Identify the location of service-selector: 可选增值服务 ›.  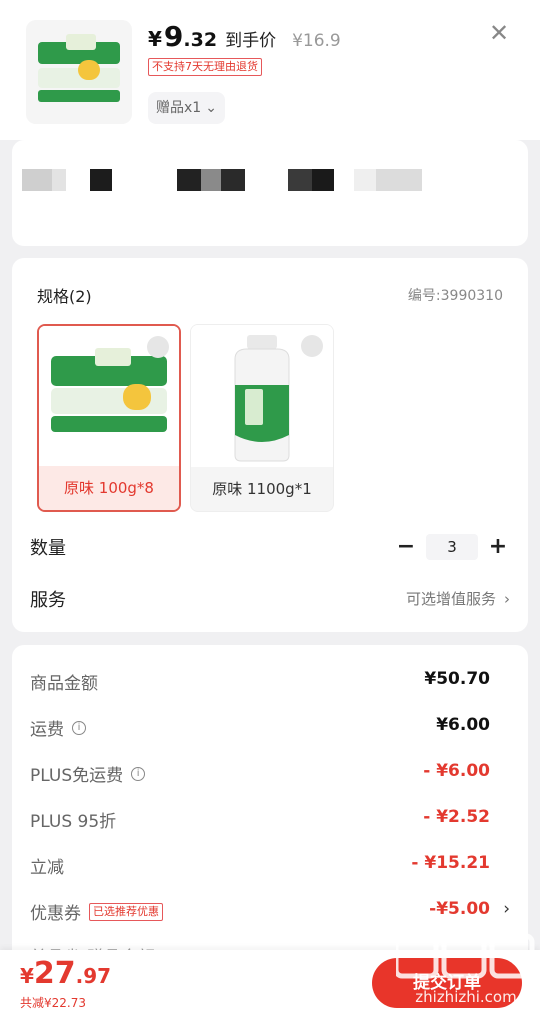
(458, 598).